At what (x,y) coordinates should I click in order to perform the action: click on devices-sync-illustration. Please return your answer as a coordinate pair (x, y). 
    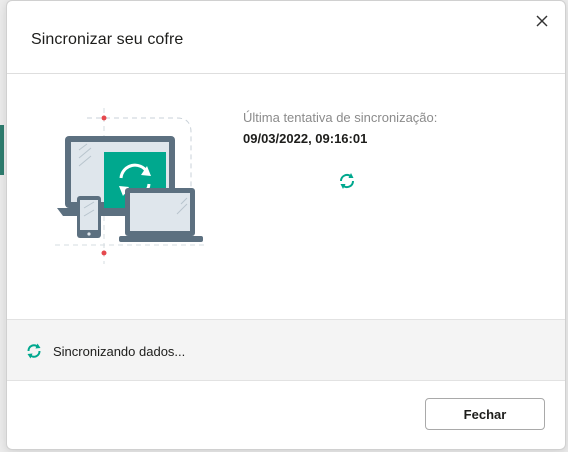
    Looking at the image, I should click on (127, 184).